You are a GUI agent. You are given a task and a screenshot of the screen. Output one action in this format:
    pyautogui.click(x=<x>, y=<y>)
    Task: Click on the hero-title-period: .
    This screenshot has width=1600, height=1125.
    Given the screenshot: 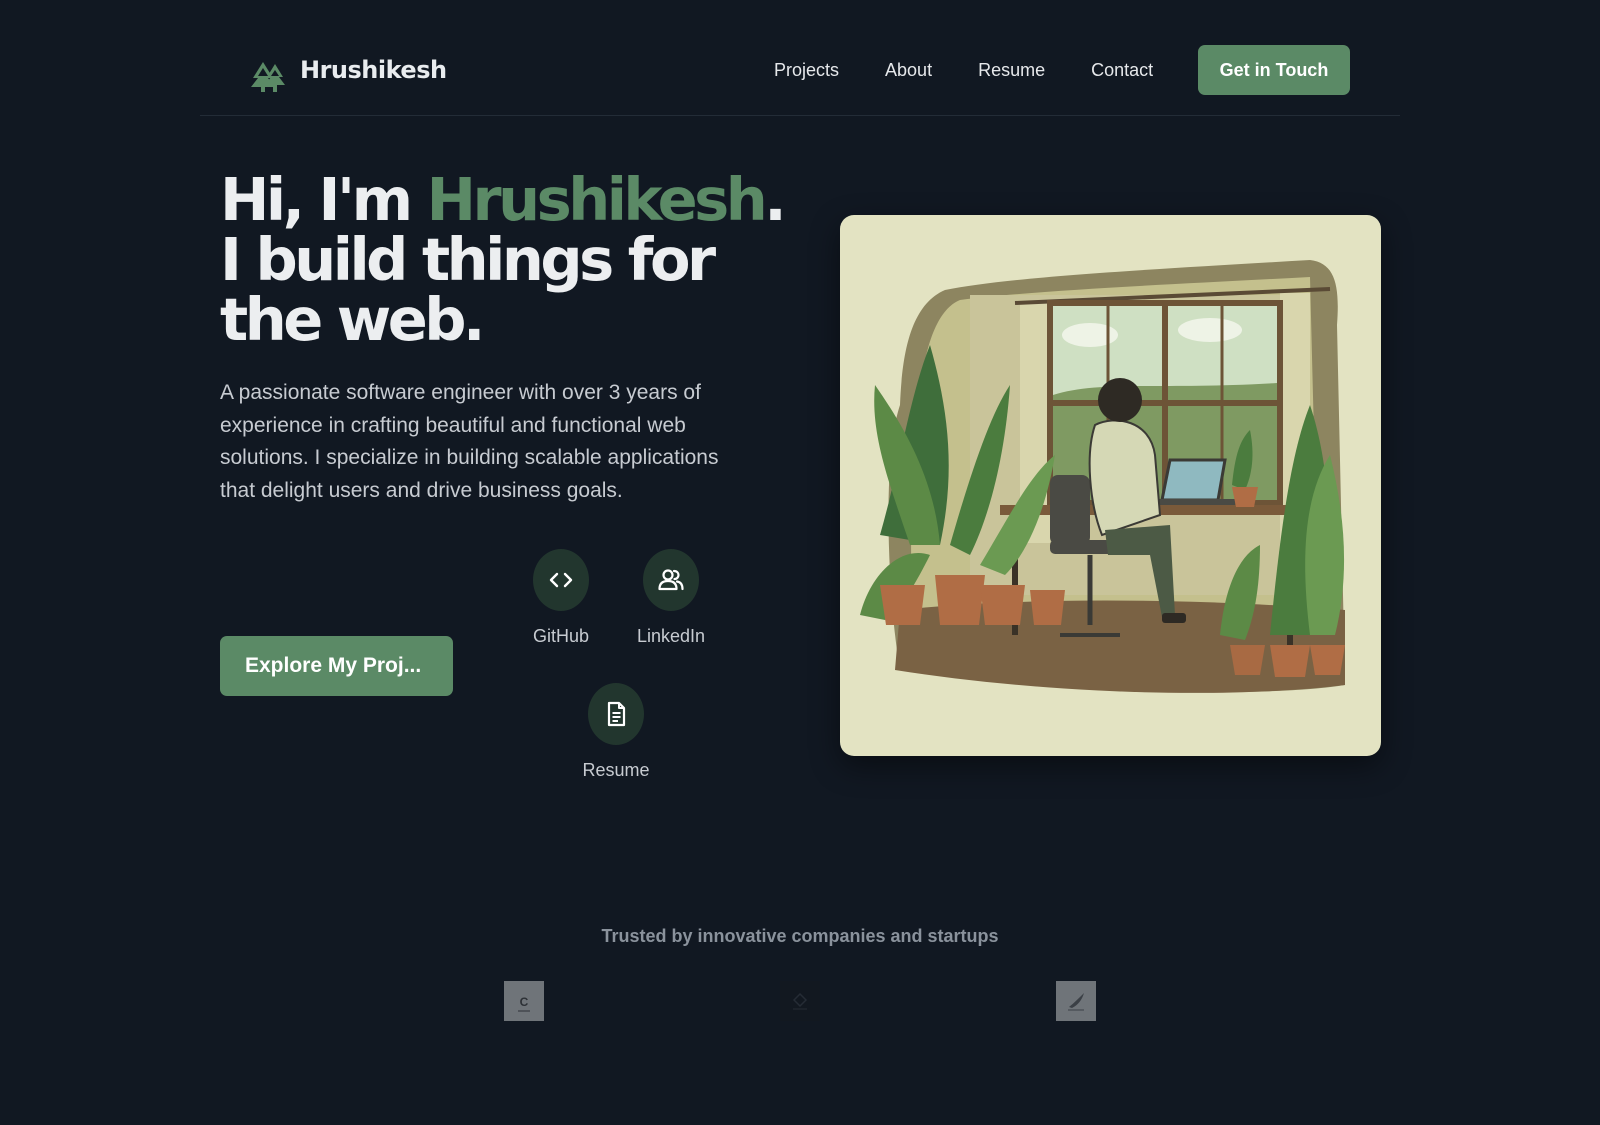 What is the action you would take?
    pyautogui.click(x=775, y=199)
    